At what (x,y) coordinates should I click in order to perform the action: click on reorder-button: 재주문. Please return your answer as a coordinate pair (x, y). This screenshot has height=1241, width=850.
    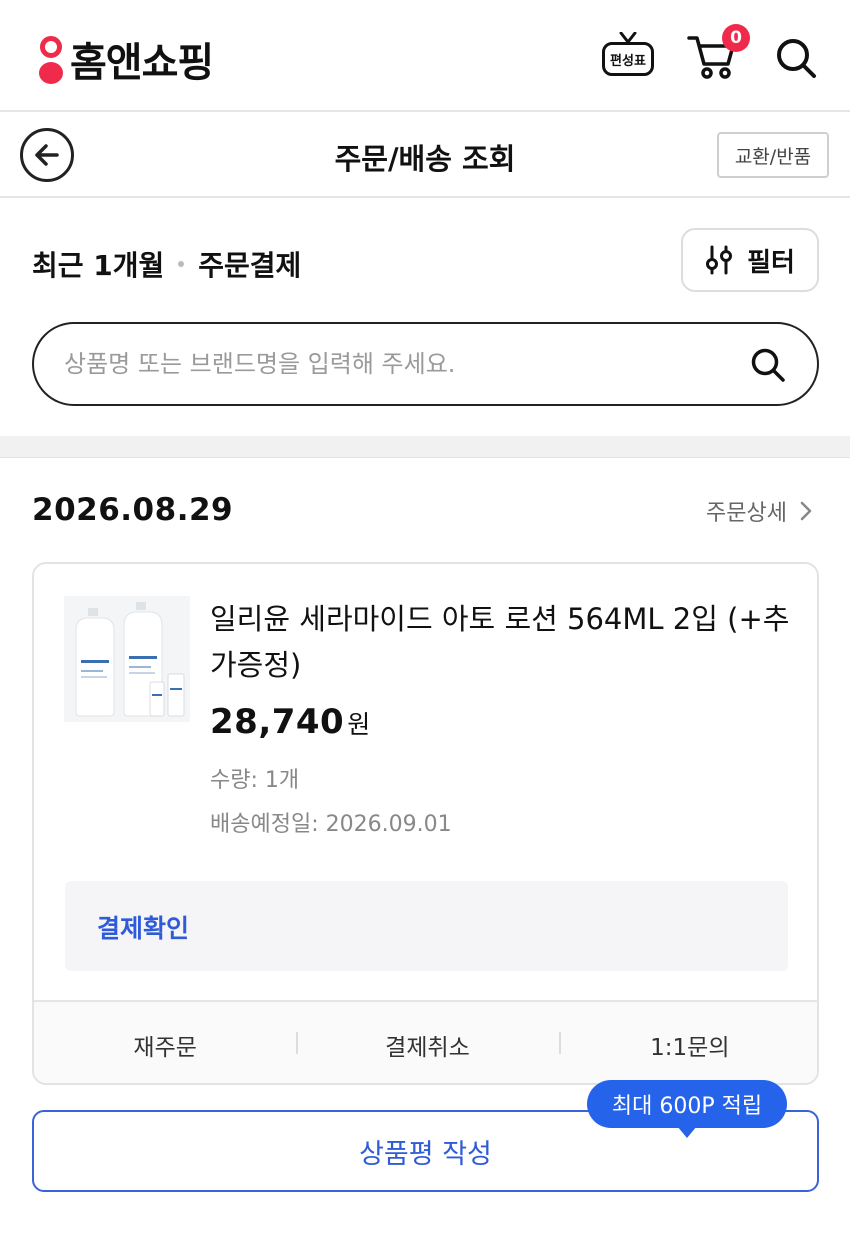
    Looking at the image, I should click on (165, 1045).